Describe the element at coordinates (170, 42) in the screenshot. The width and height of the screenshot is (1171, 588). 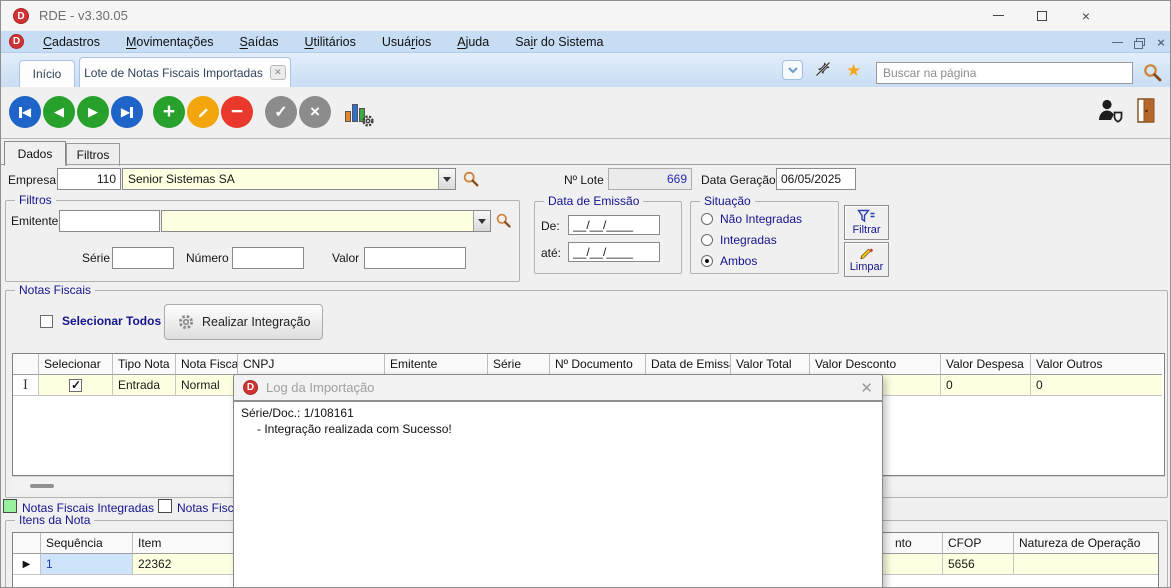
I see `menu-item-movimentacoes: Movimentações` at that location.